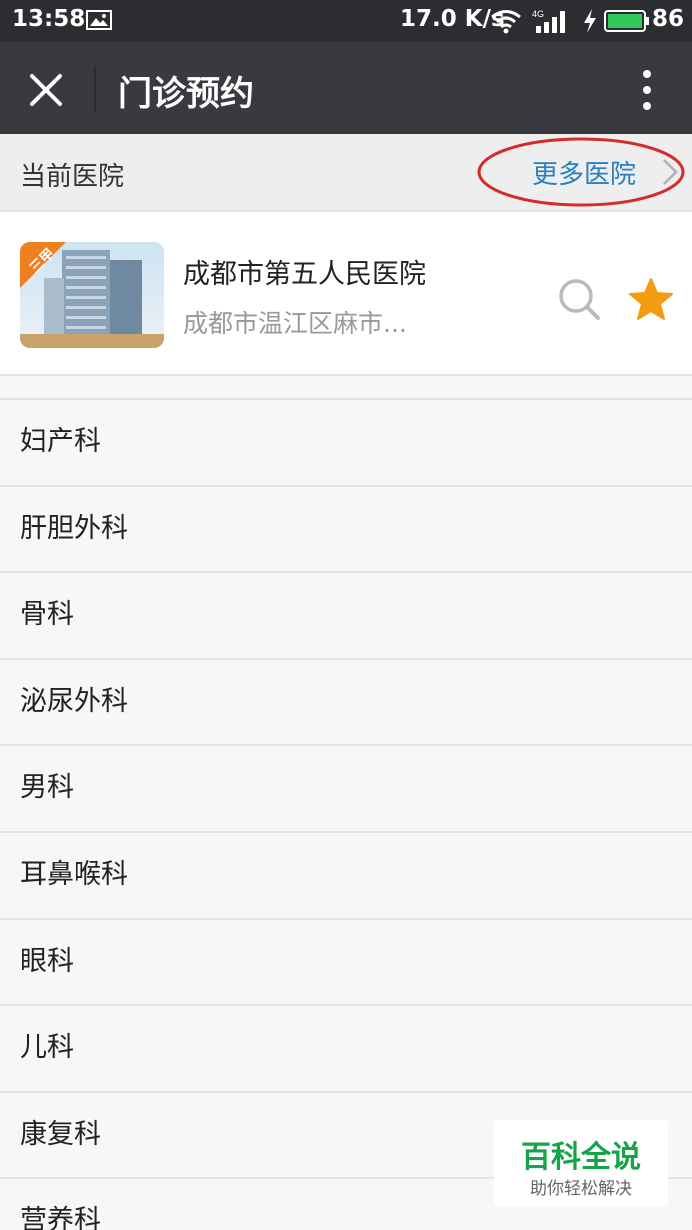  What do you see at coordinates (346, 789) in the screenshot?
I see `department-item: 男科` at bounding box center [346, 789].